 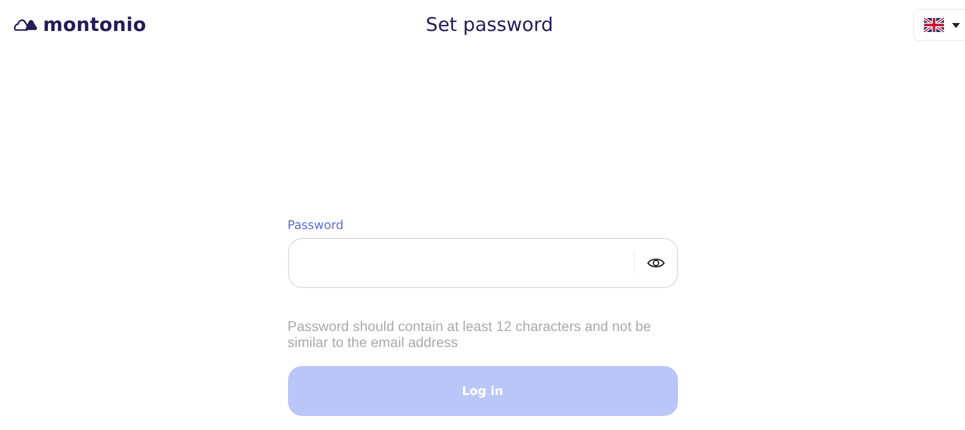 What do you see at coordinates (934, 25) in the screenshot?
I see `flag-icon` at bounding box center [934, 25].